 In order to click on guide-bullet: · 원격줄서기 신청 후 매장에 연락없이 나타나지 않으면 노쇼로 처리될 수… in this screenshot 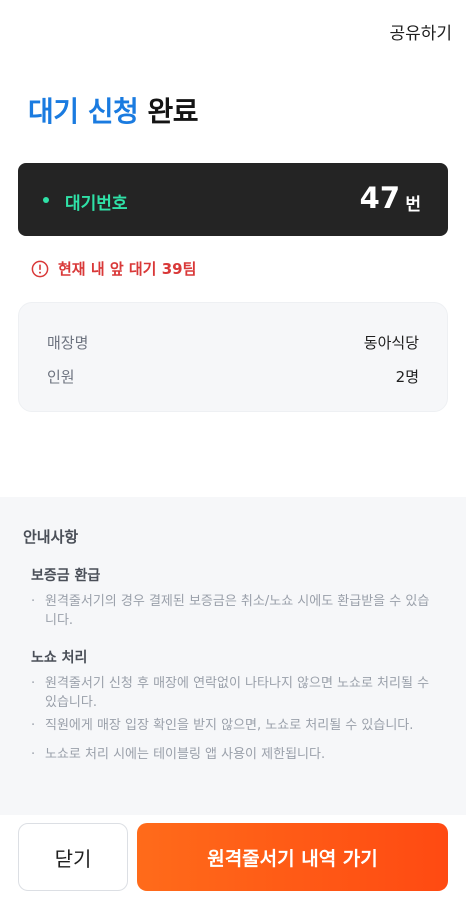, I will do `click(236, 693)`.